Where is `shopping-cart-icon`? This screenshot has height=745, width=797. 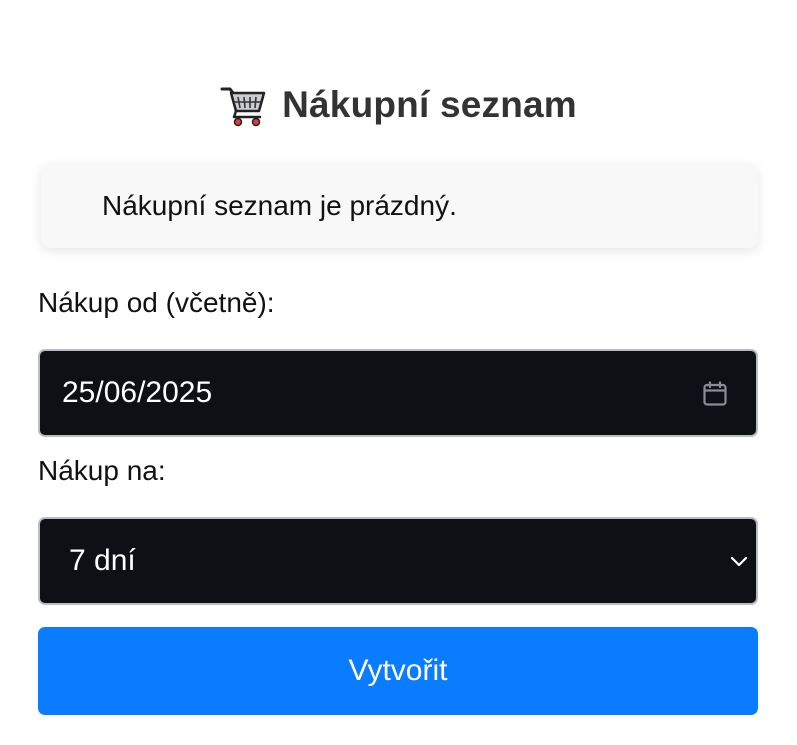
shopping-cart-icon is located at coordinates (243, 107).